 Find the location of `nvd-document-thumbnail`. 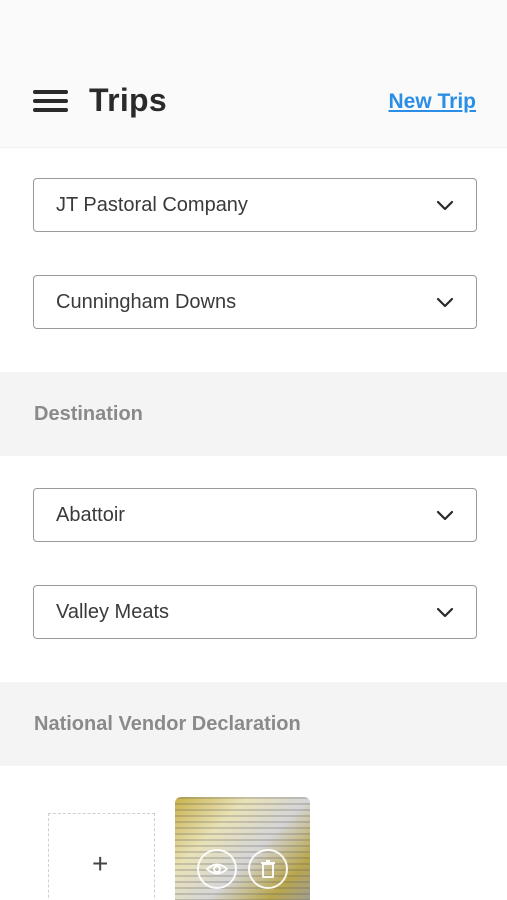

nvd-document-thumbnail is located at coordinates (242, 848).